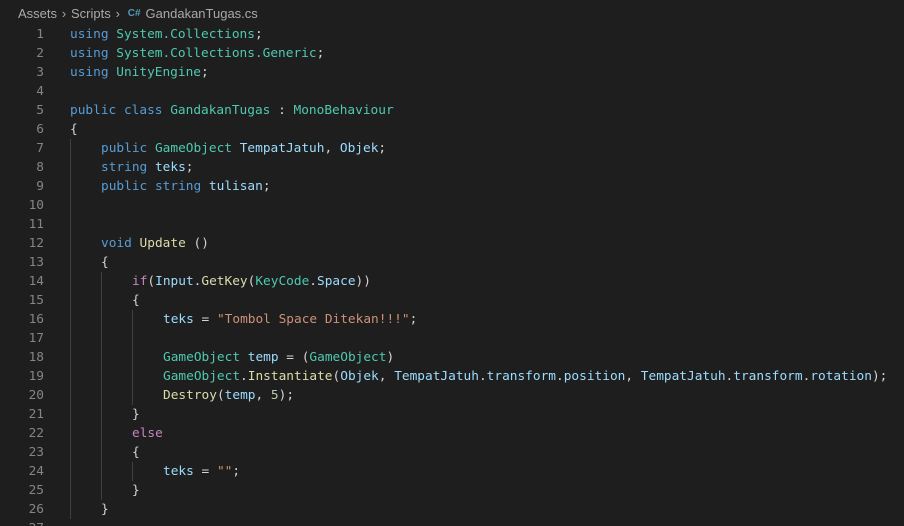 This screenshot has height=526, width=904. Describe the element at coordinates (40, 53) in the screenshot. I see `line-number: 2` at that location.